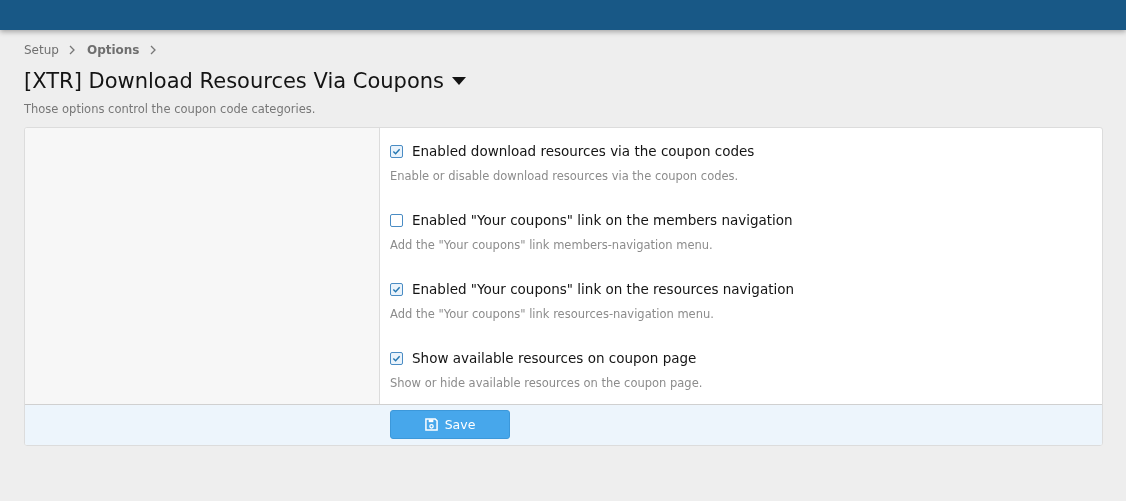 The image size is (1126, 501). I want to click on option-label: Show available resources on coupon page, so click(554, 358).